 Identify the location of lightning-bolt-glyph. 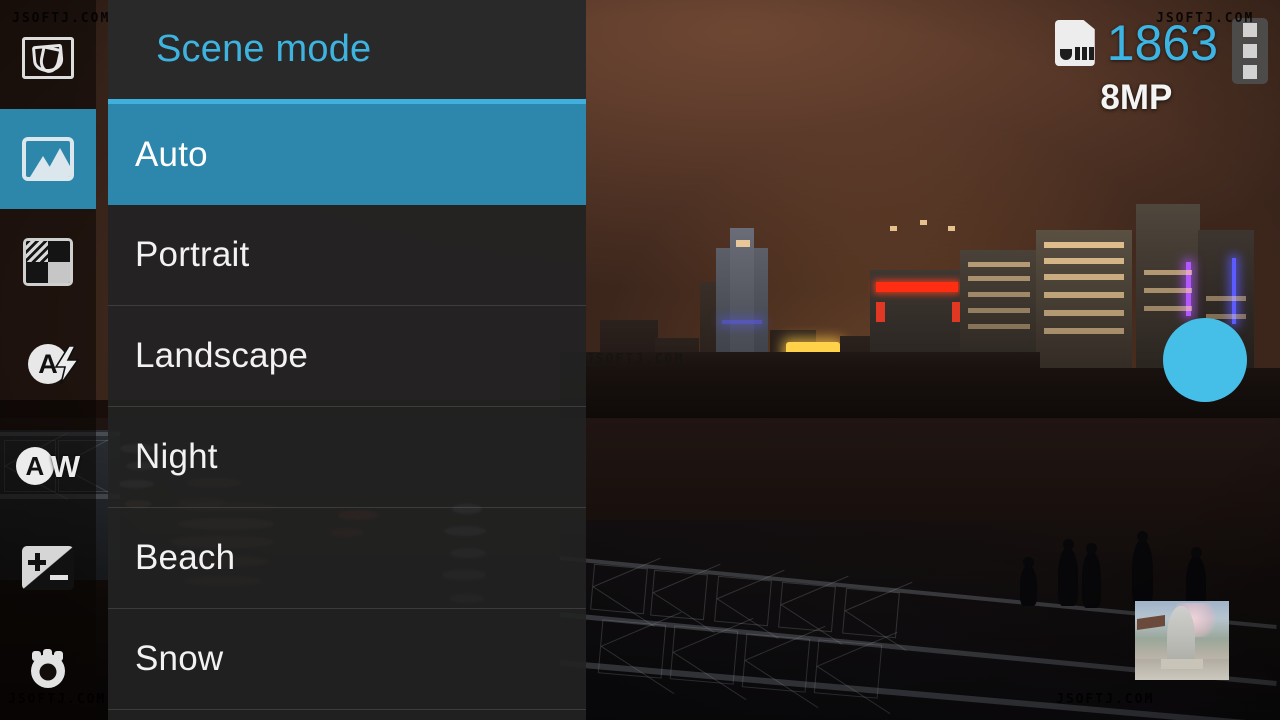
(67, 365).